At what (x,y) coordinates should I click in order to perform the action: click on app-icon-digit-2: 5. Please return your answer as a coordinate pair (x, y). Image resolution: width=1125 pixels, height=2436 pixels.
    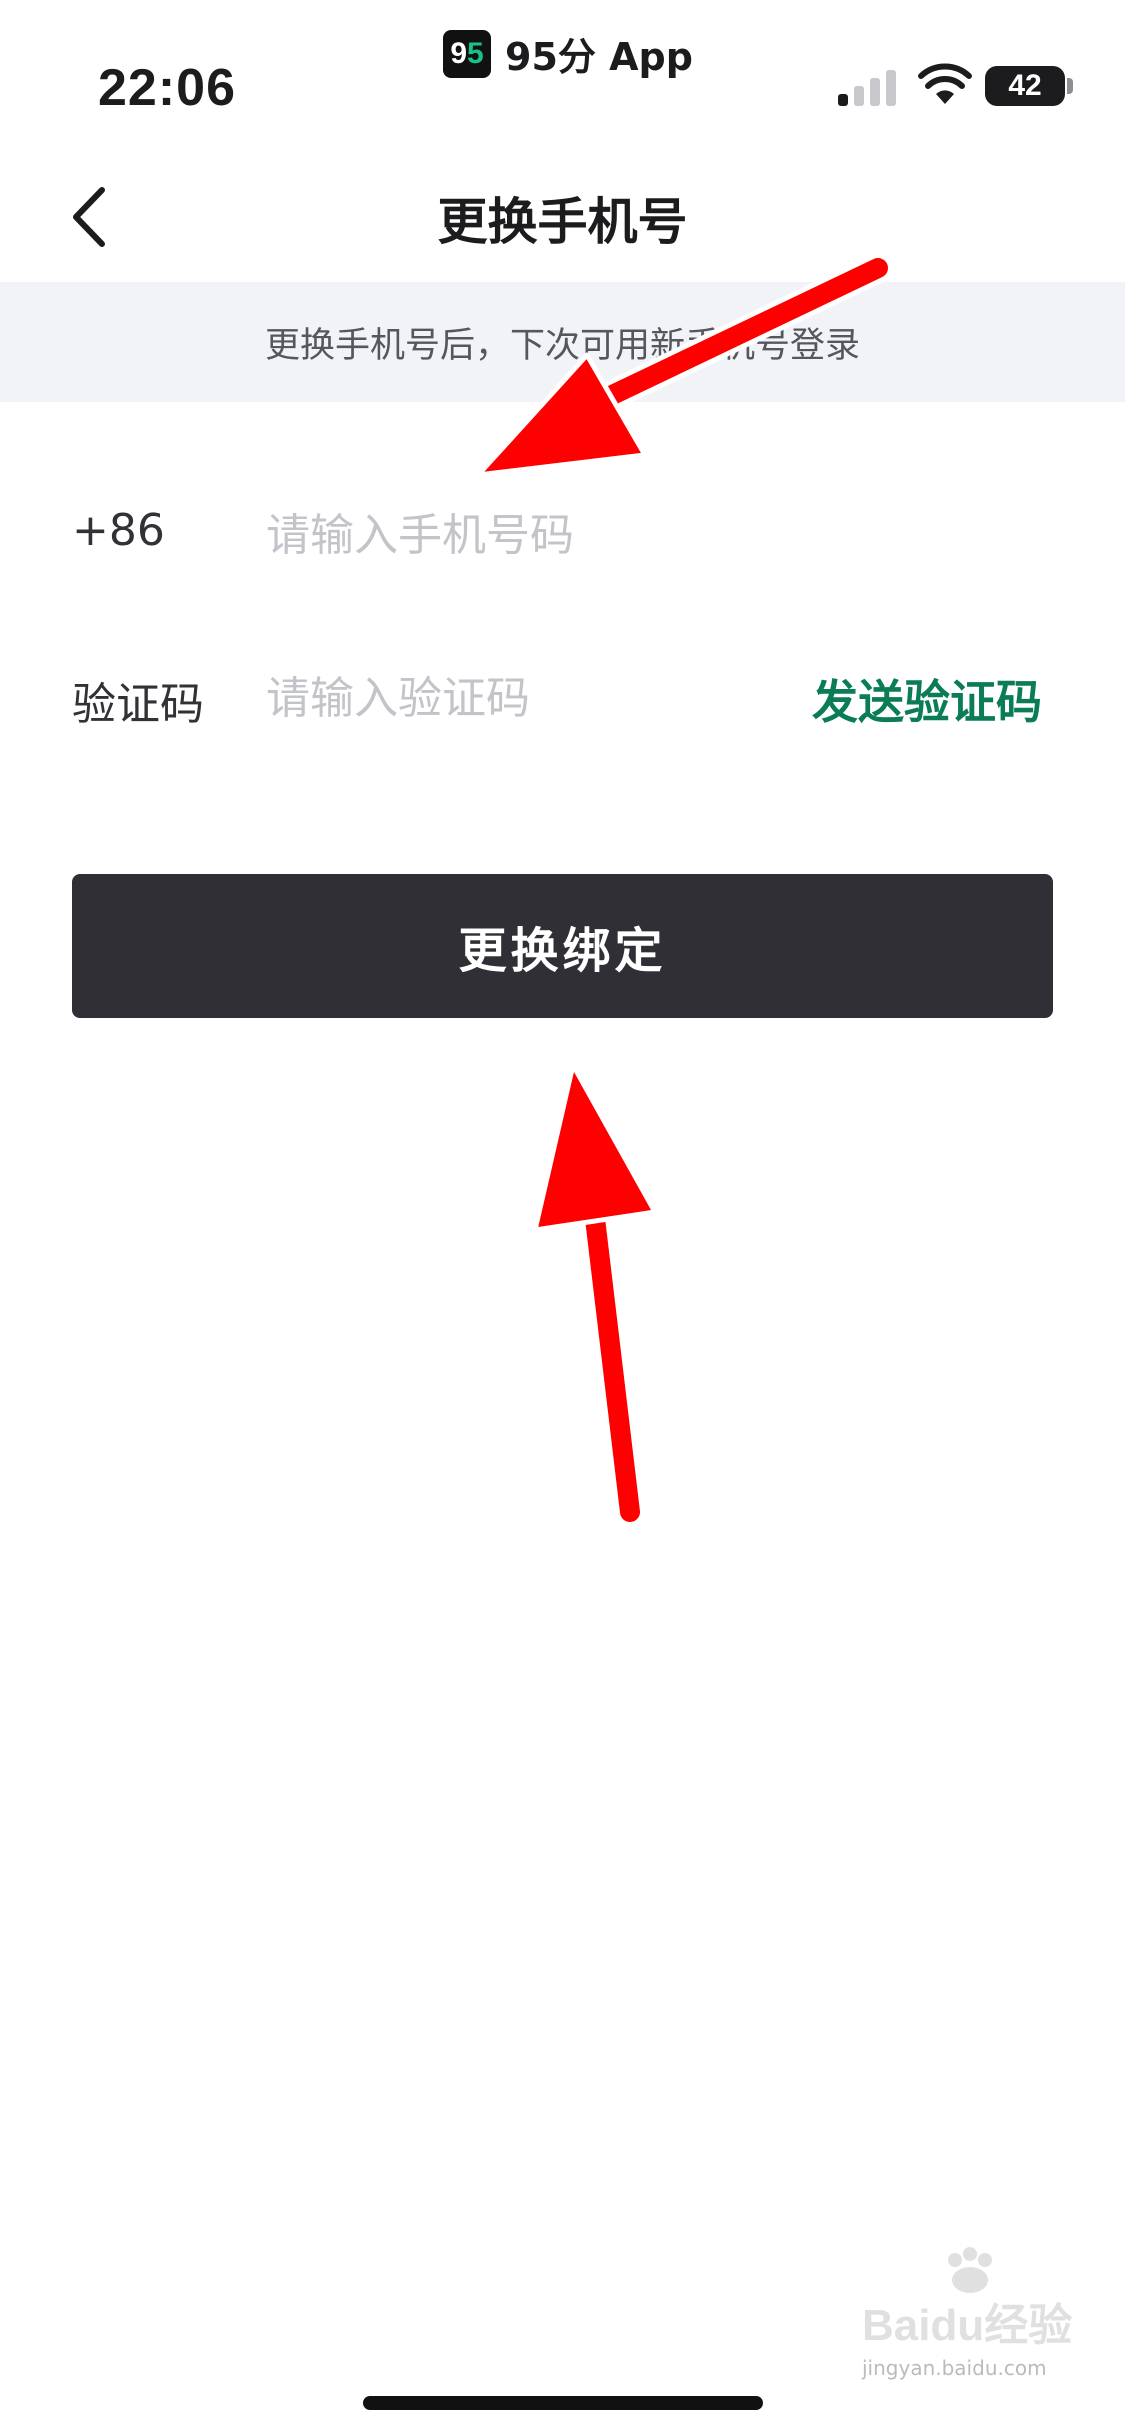
    Looking at the image, I should click on (475, 53).